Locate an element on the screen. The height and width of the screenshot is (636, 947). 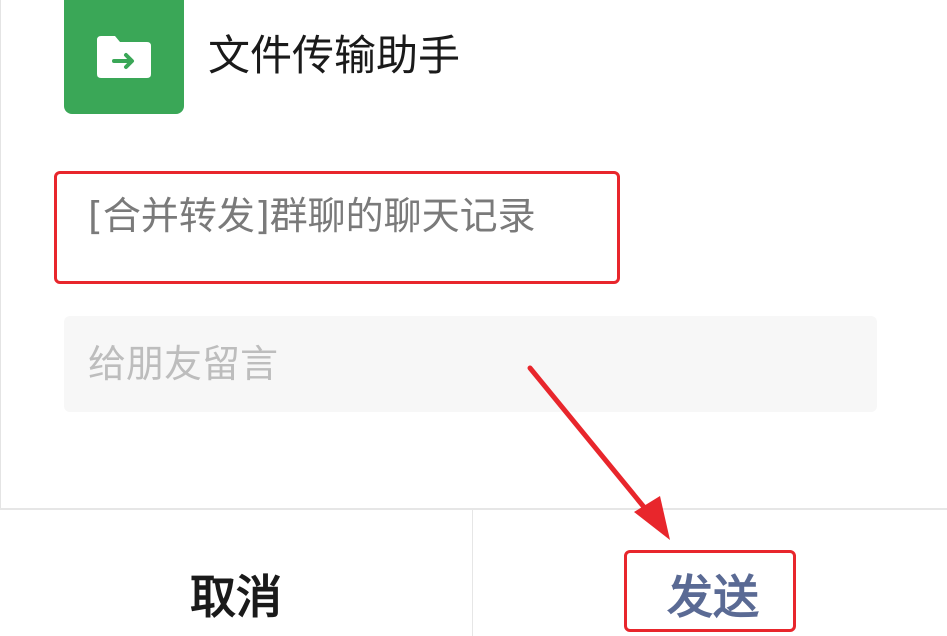
folder-forward-icon is located at coordinates (124, 57).